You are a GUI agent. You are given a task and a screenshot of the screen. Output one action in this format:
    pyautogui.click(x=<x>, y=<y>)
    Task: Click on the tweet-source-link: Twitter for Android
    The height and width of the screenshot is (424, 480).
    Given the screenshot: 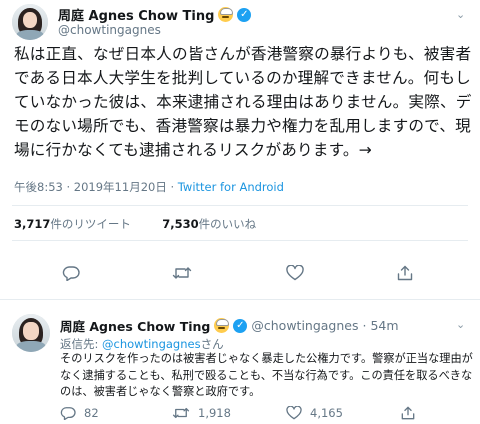 What is the action you would take?
    pyautogui.click(x=231, y=187)
    